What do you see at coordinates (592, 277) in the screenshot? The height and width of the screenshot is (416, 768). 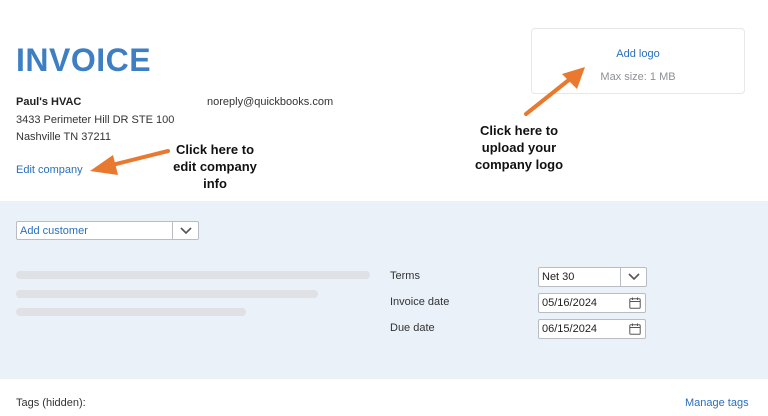 I see `terms-select: Net 30` at bounding box center [592, 277].